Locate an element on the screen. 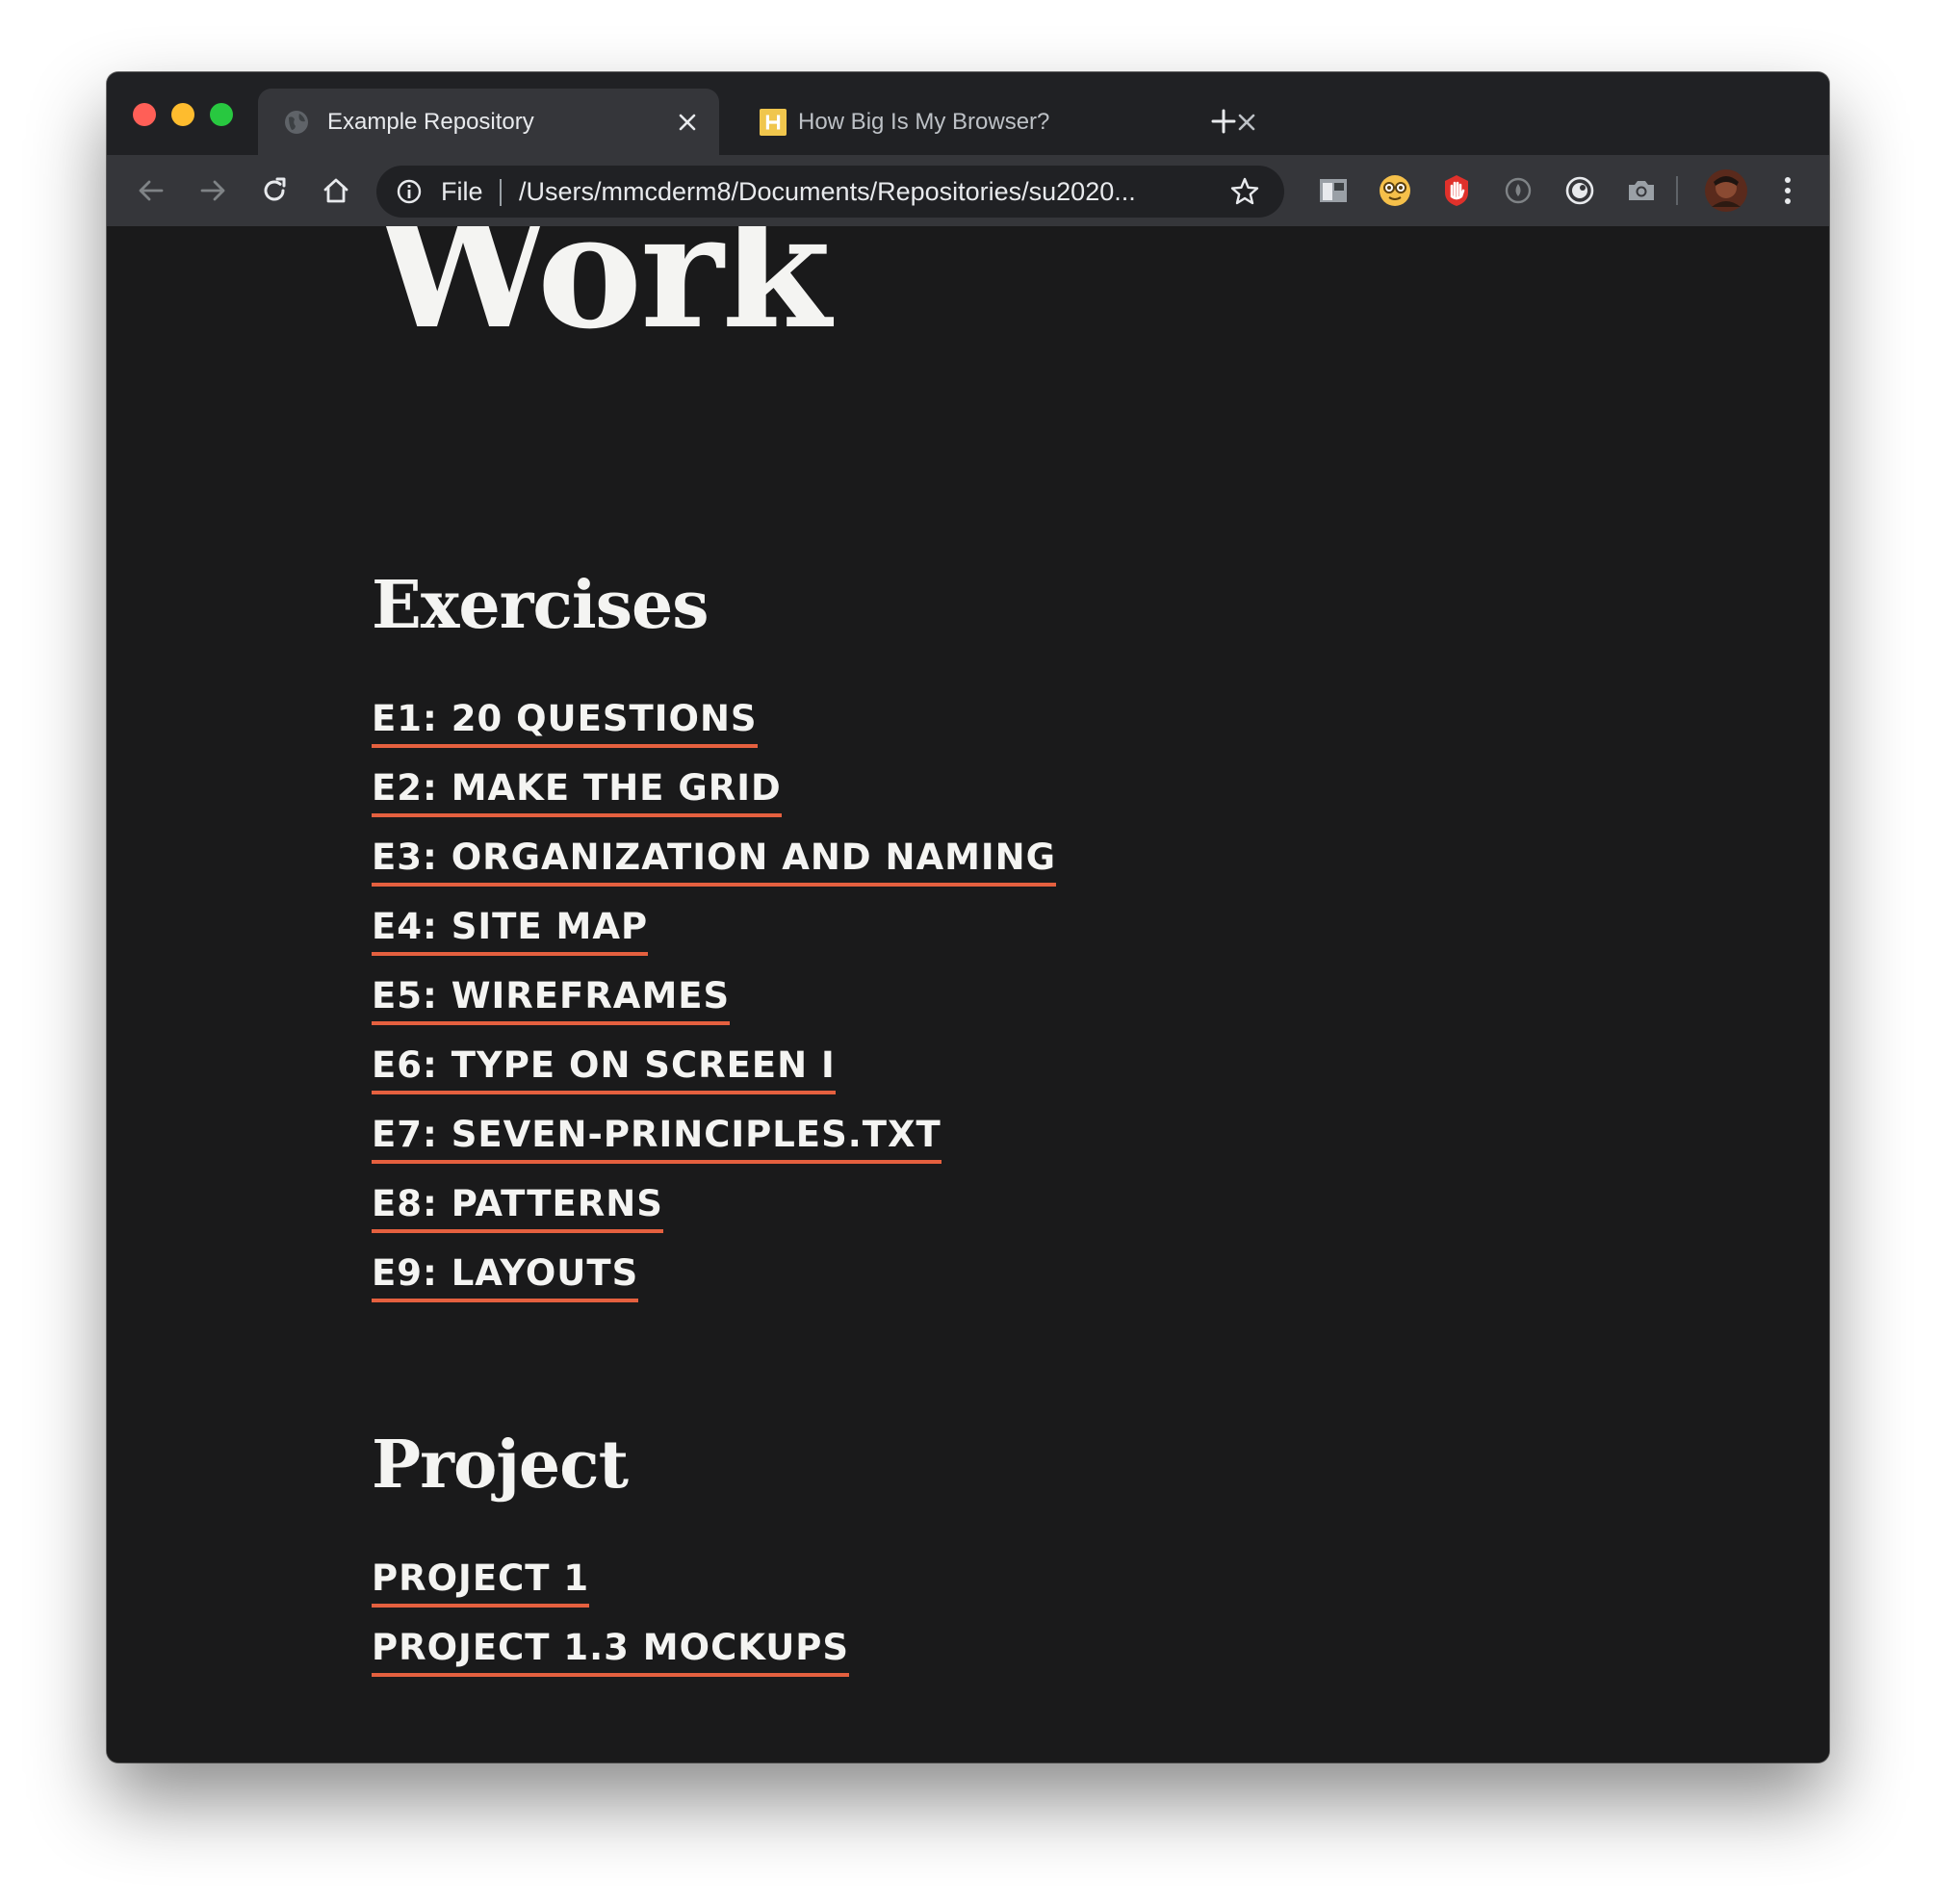  project-link-1: PROJECT 1 is located at coordinates (481, 1582).